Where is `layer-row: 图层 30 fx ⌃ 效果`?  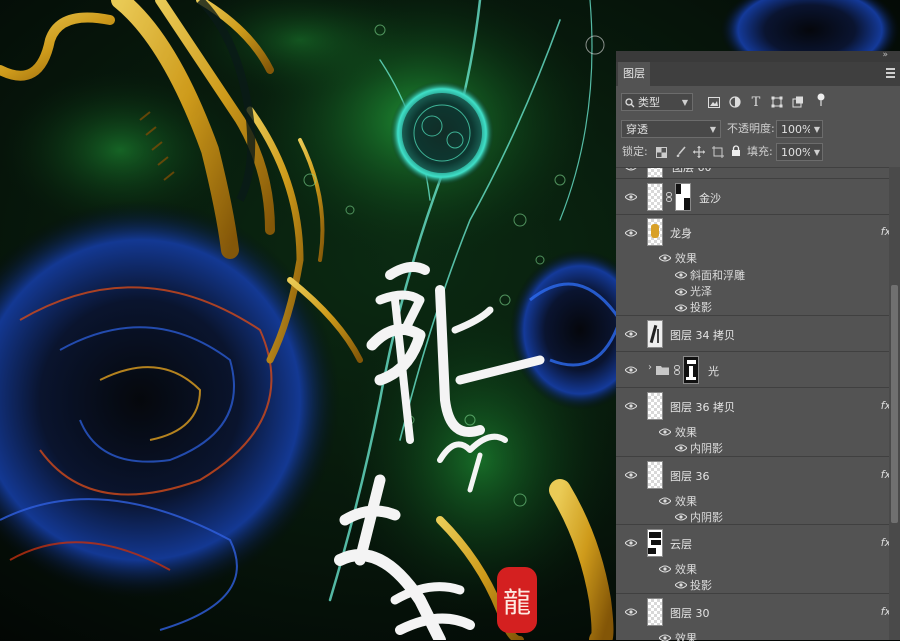 layer-row: 图层 30 fx ⌃ 效果 is located at coordinates (752, 617).